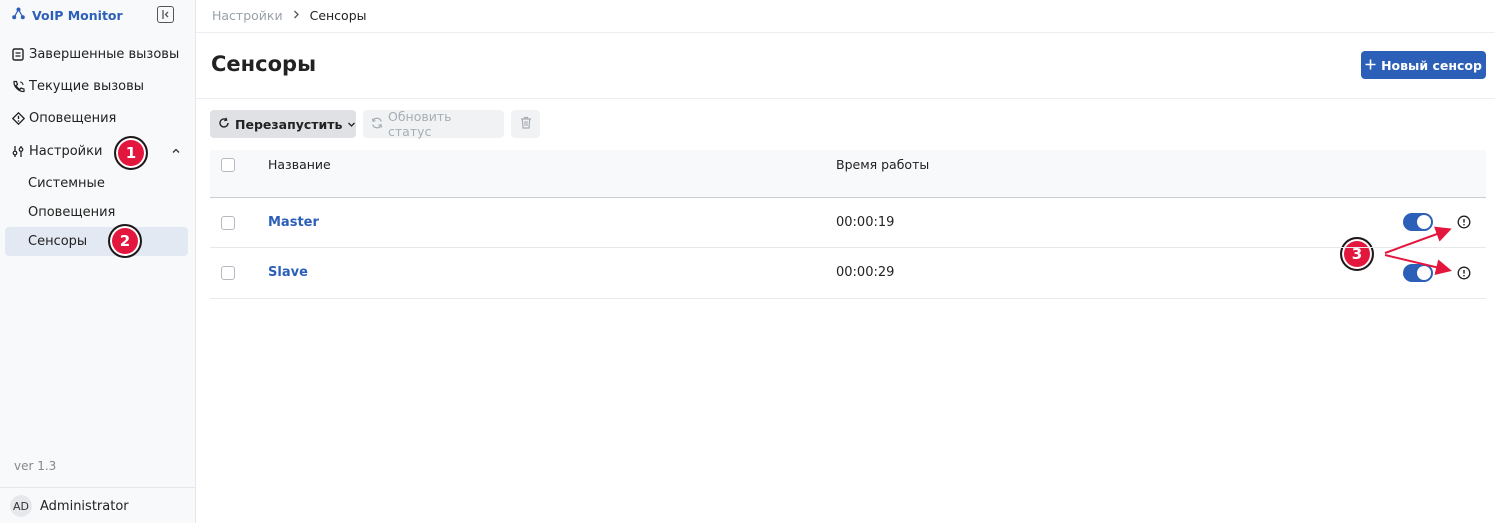 This screenshot has width=1495, height=523. Describe the element at coordinates (865, 272) in the screenshot. I see `sensor-uptime: 00:00:29` at that location.